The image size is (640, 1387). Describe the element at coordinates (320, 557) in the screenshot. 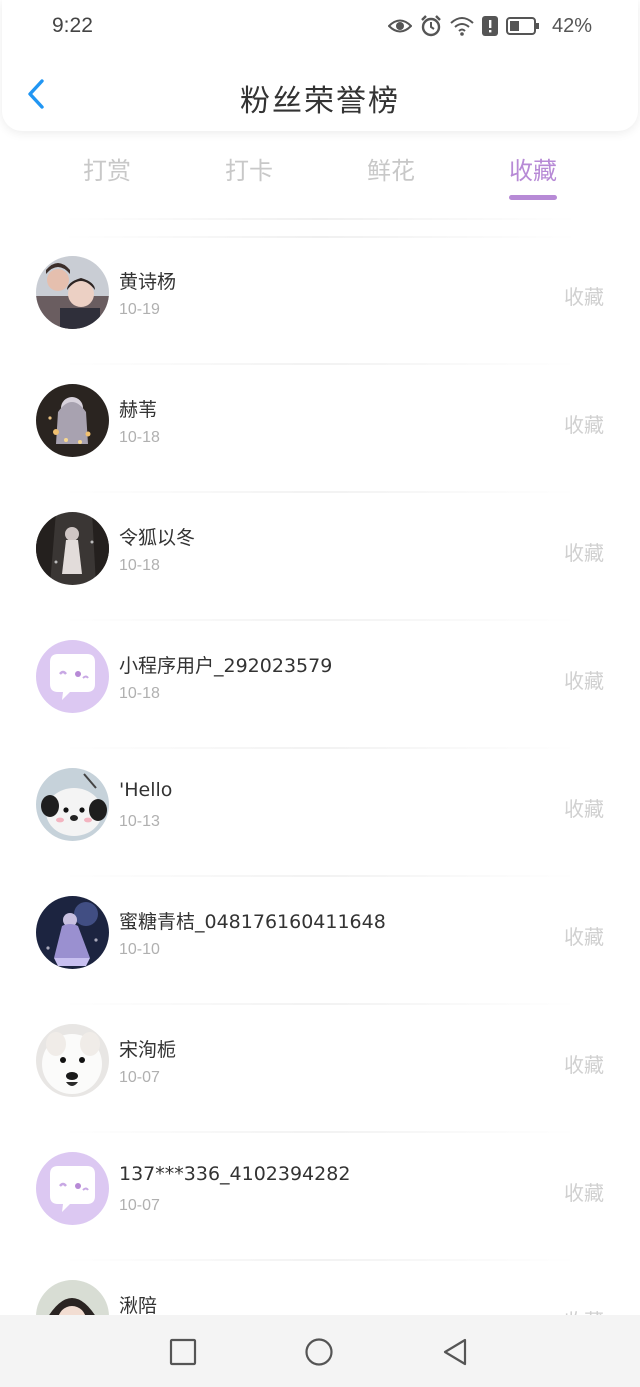

I see `list-item: 令狐以冬 10-18 收藏` at that location.